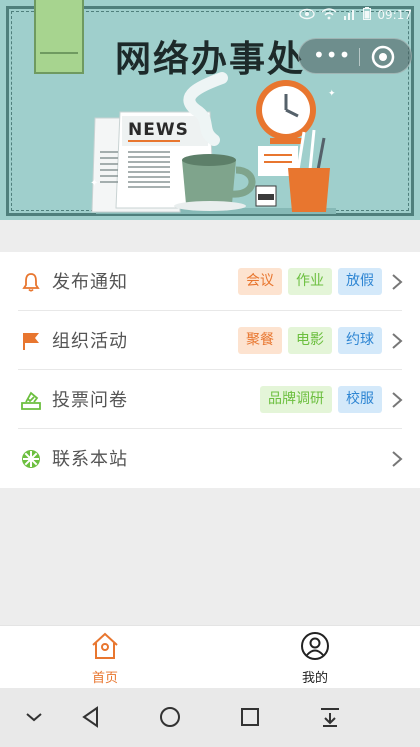  Describe the element at coordinates (367, 15) in the screenshot. I see `battery-icon` at that location.